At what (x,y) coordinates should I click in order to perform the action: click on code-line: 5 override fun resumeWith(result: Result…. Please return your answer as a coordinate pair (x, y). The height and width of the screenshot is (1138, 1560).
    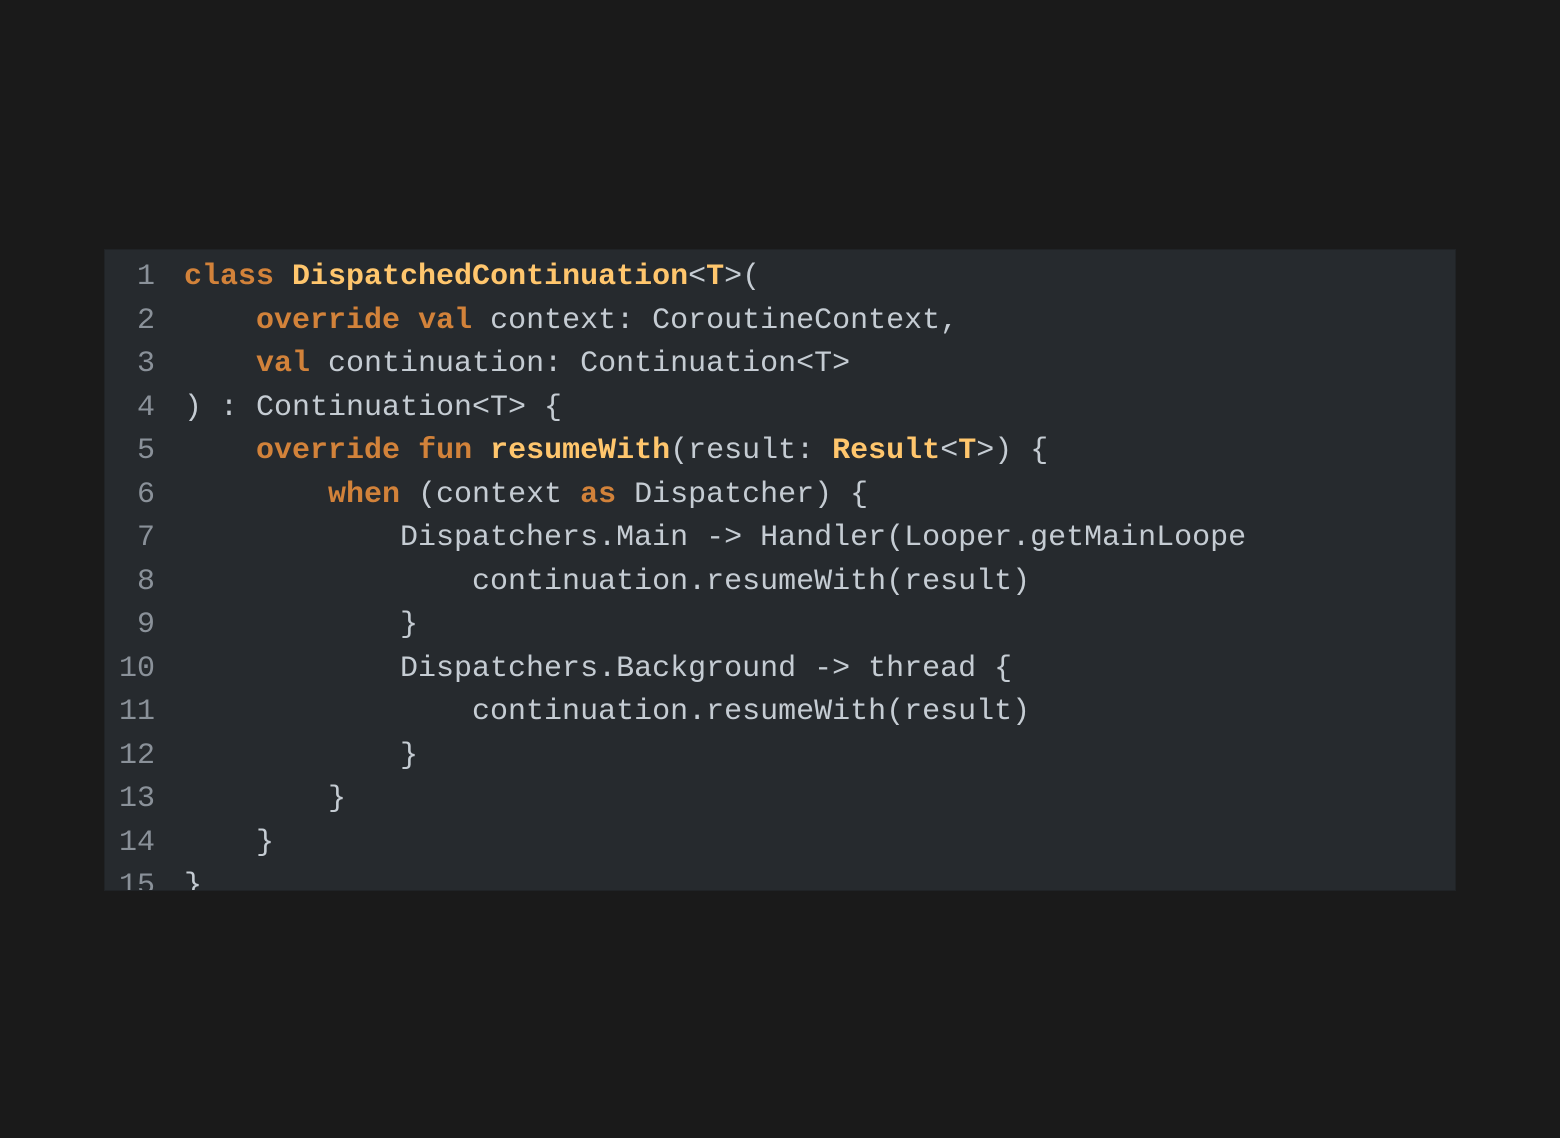
    Looking at the image, I should click on (675, 452).